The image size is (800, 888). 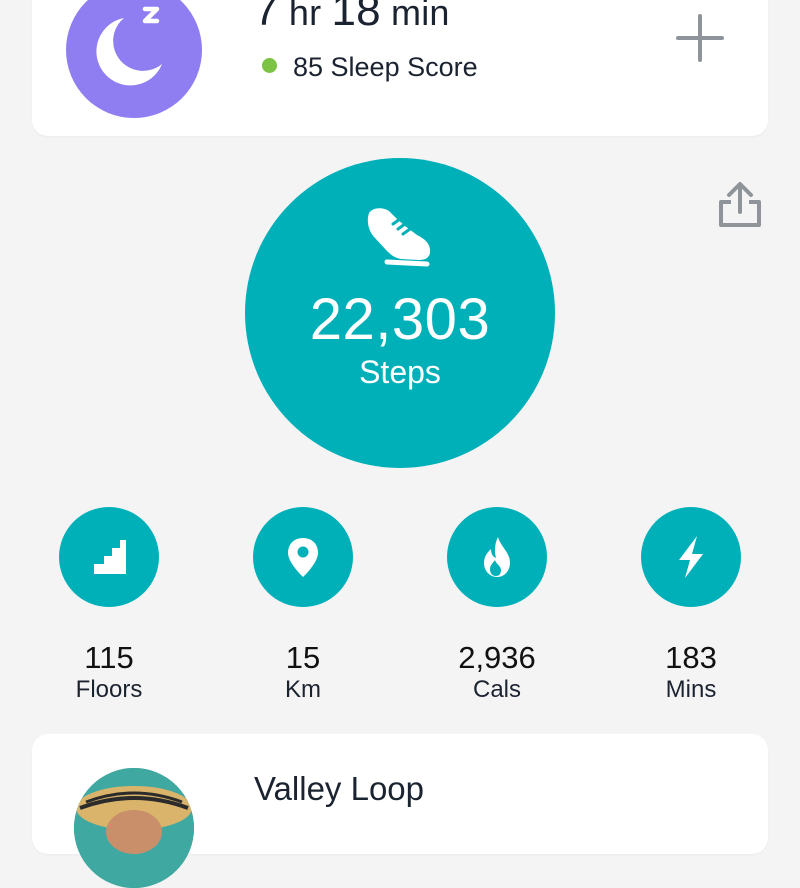 I want to click on sleep-min-unit: min, so click(x=420, y=16).